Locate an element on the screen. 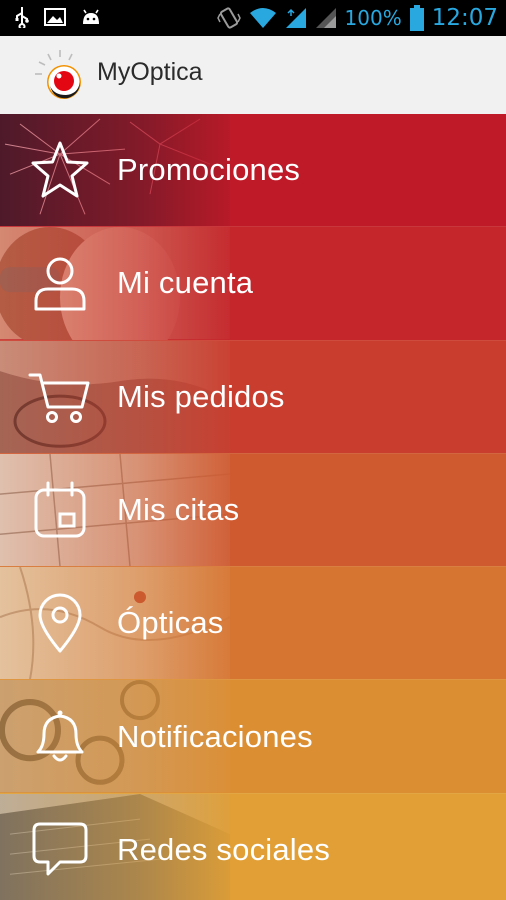  status-left-icons is located at coordinates (58, 17).